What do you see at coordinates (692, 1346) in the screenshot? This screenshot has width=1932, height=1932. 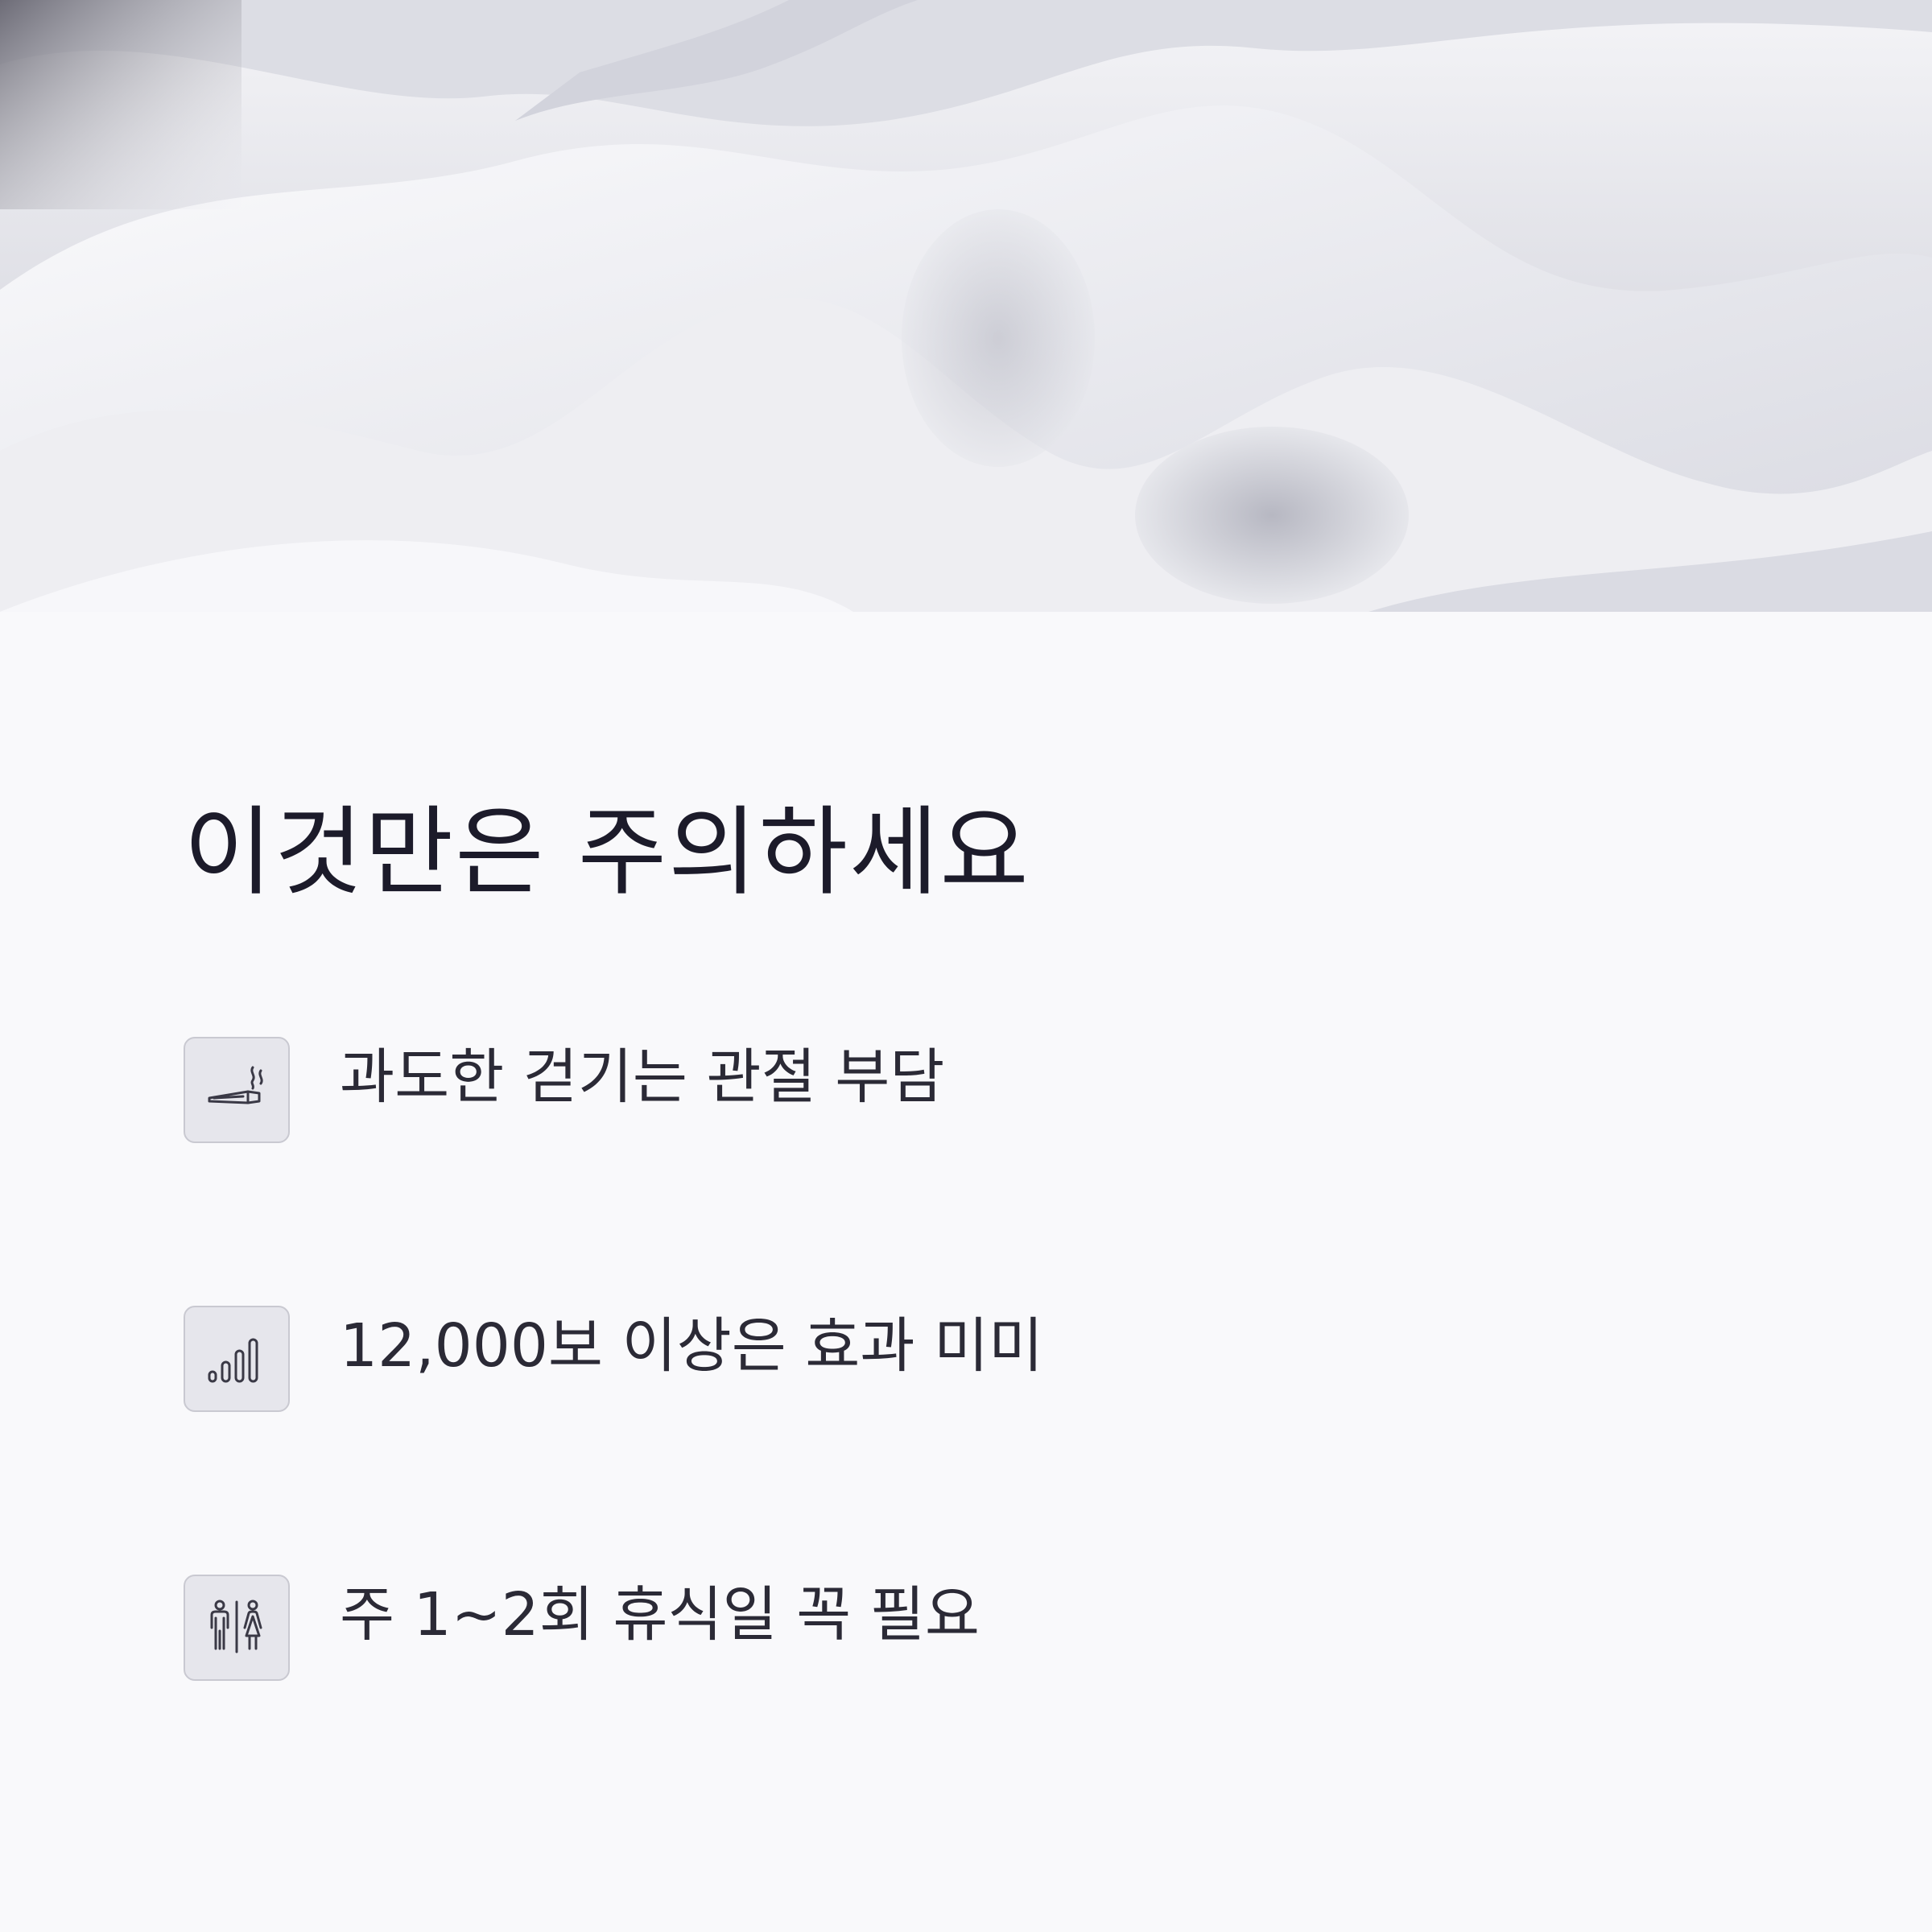 I see `item-text: 12,000보 이상은 효과 미미` at bounding box center [692, 1346].